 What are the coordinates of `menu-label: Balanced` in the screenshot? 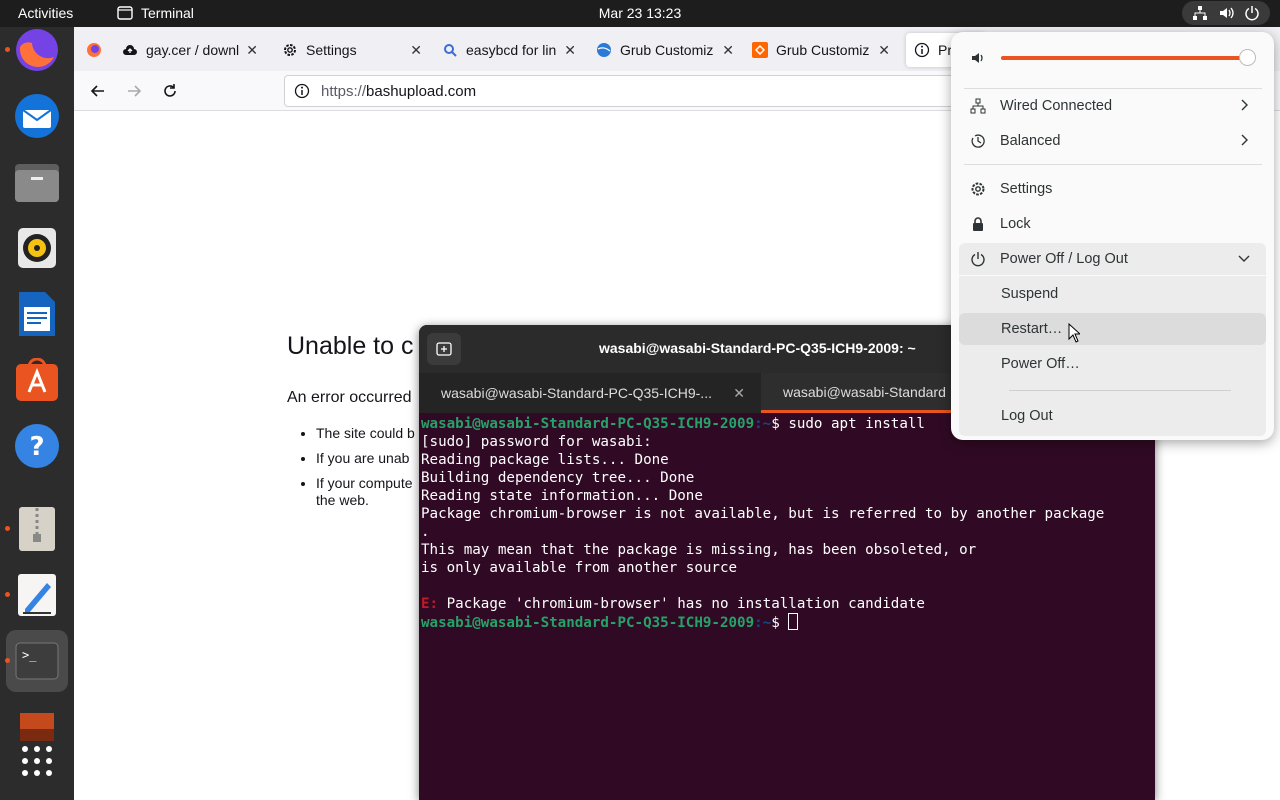 It's located at (1030, 141).